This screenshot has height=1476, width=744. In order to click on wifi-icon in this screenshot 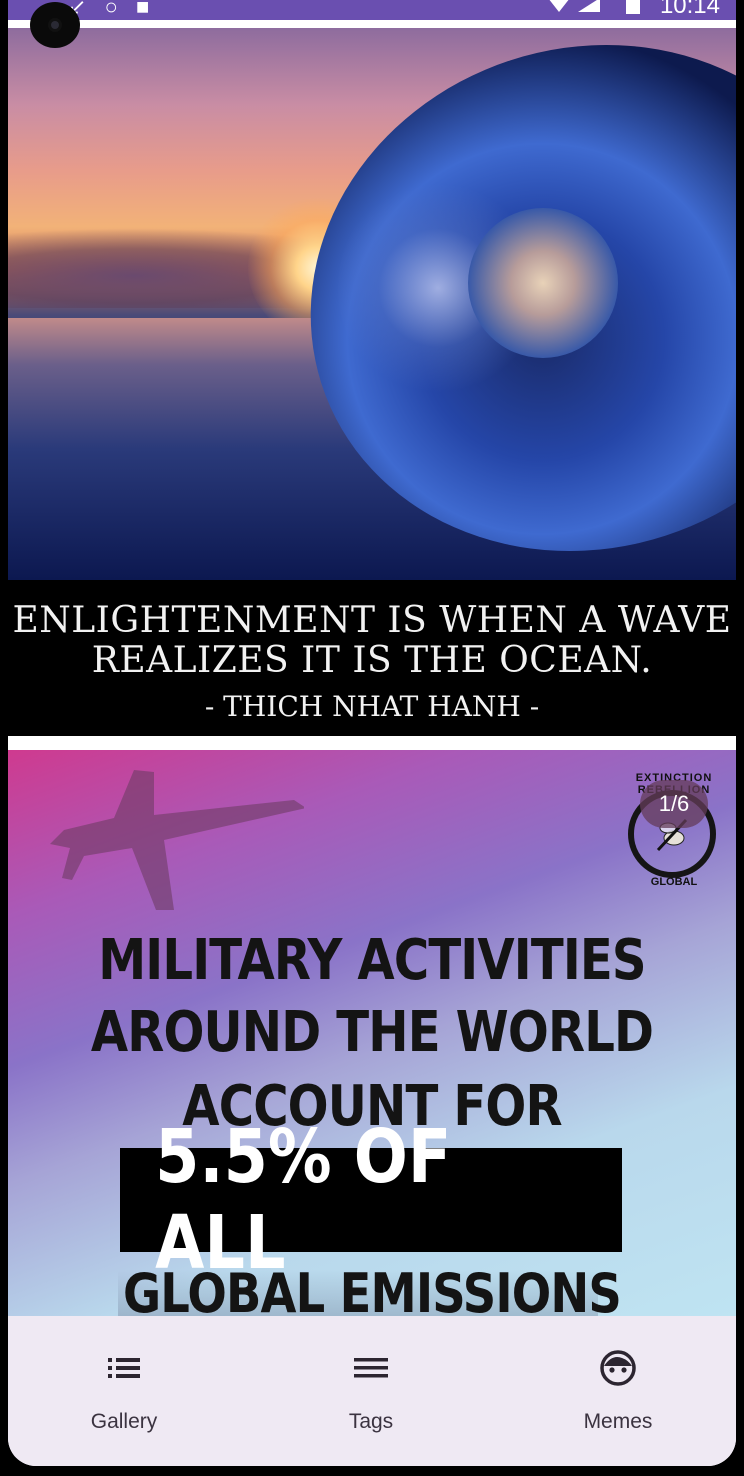, I will do `click(559, 6)`.